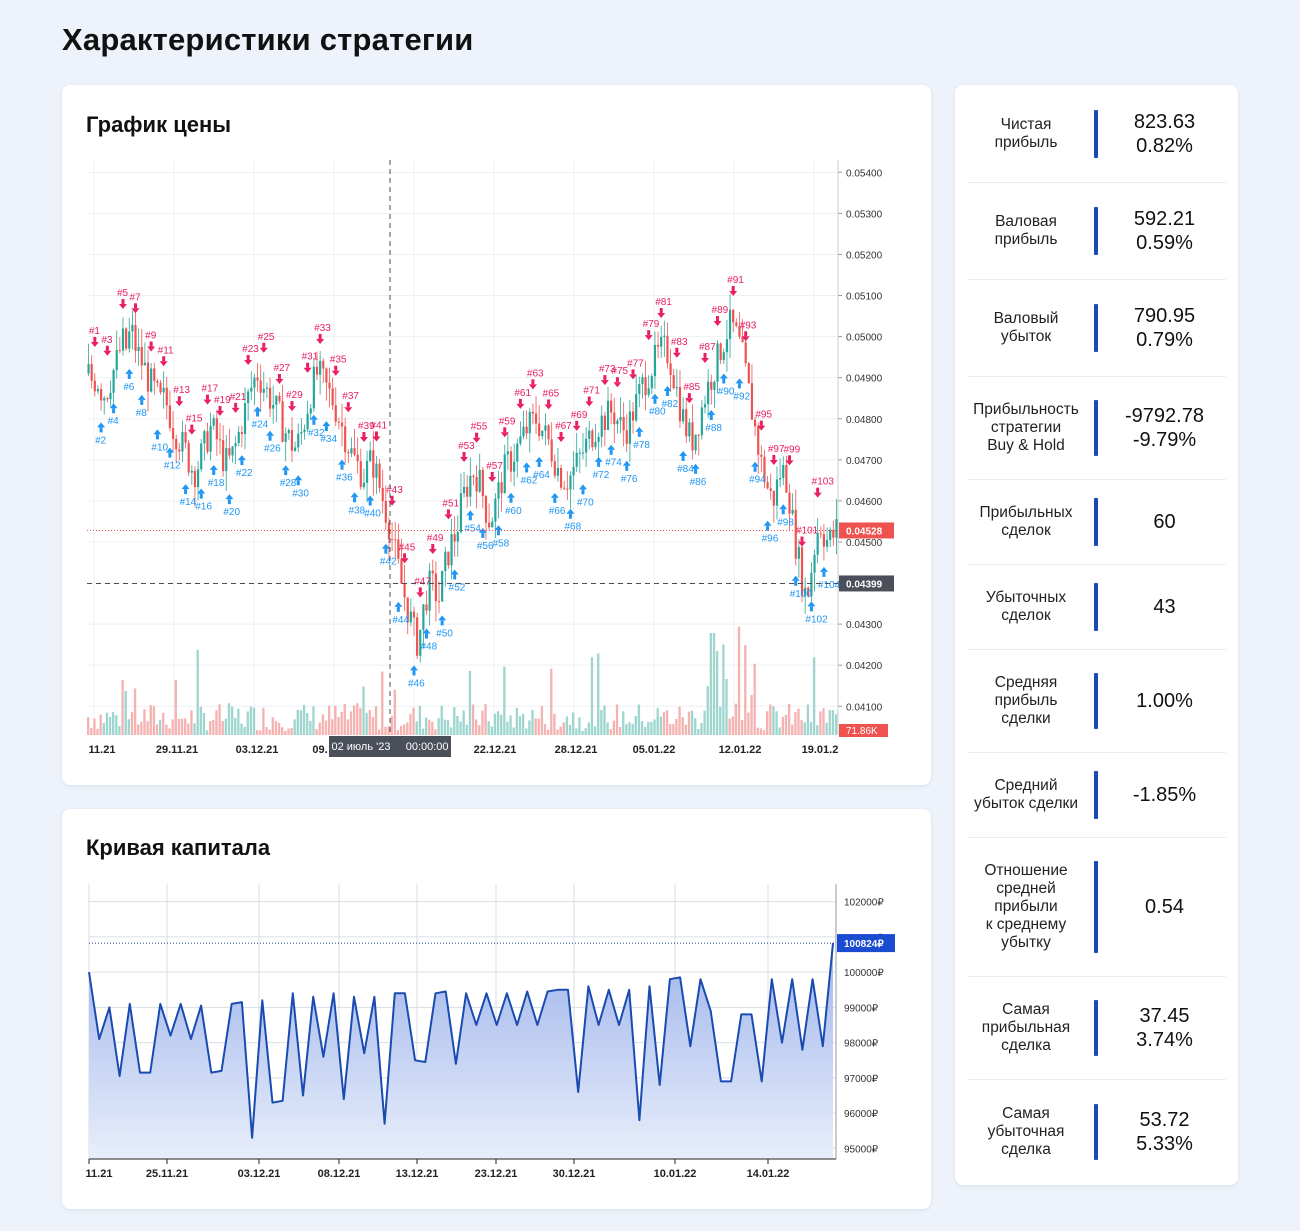 This screenshot has height=1231, width=1300. I want to click on y-tick-label: 0.04800, so click(864, 420).